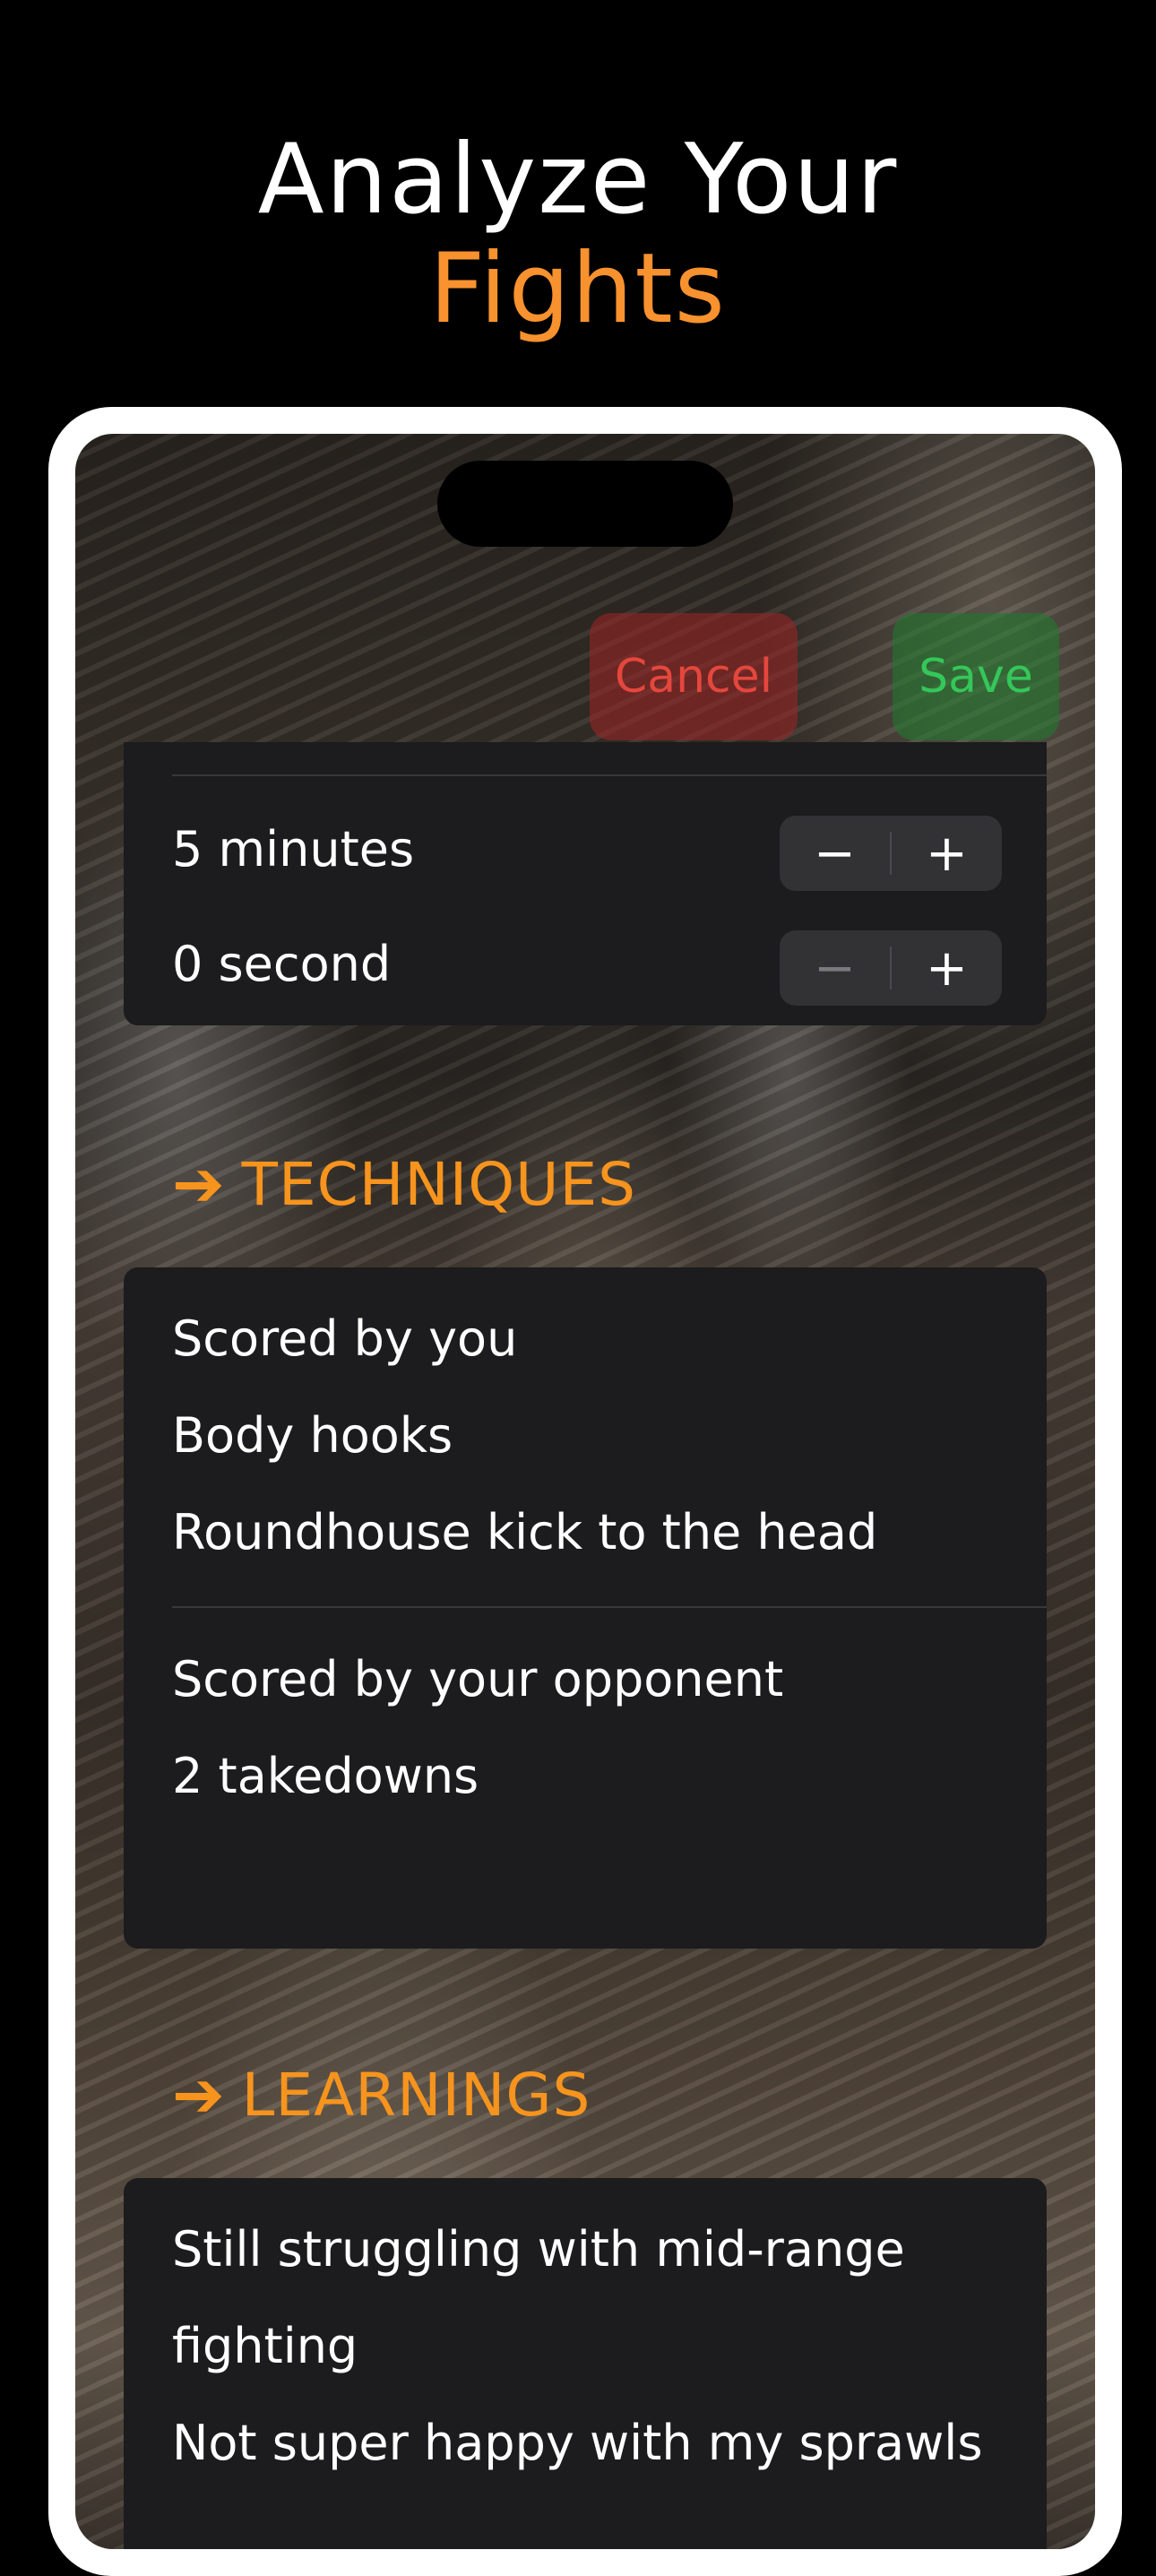 The height and width of the screenshot is (2576, 1156). What do you see at coordinates (585, 883) in the screenshot?
I see `timer-card: 5 minutes − + 0 second − +` at bounding box center [585, 883].